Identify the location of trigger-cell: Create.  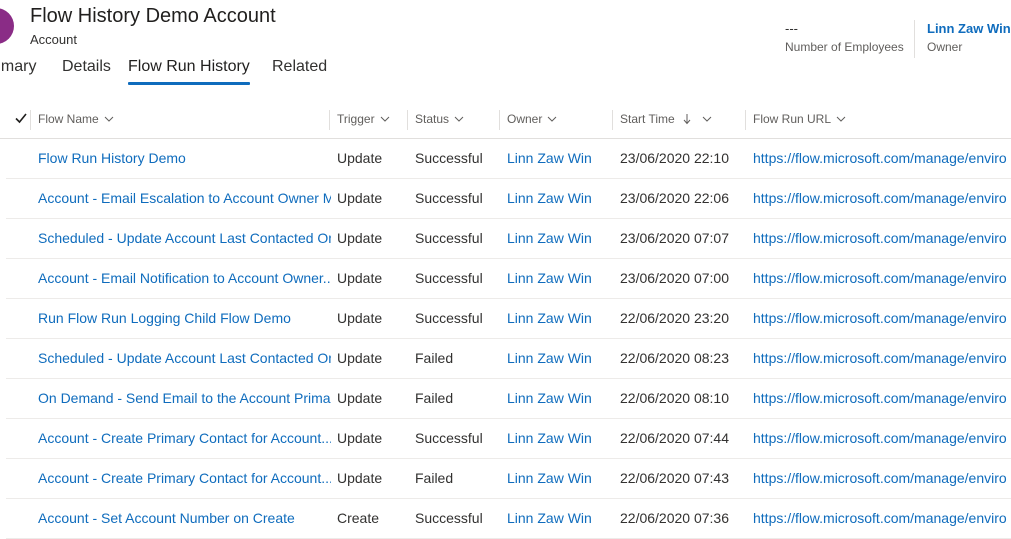
(358, 518).